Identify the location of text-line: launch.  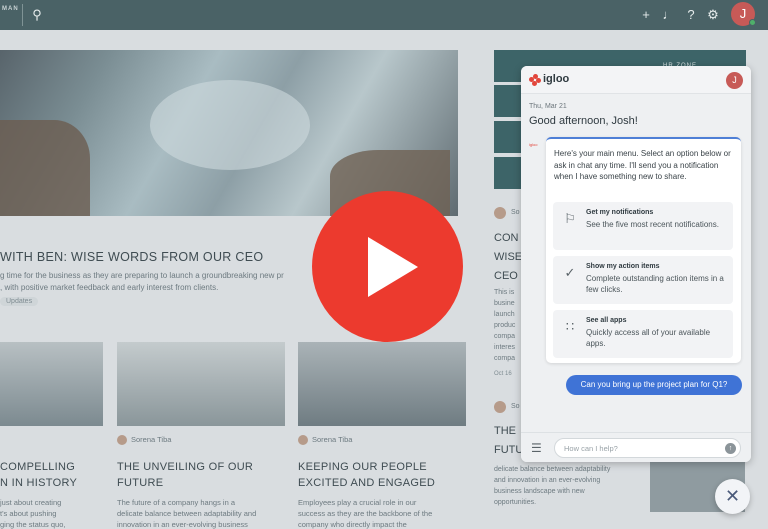
(504, 314).